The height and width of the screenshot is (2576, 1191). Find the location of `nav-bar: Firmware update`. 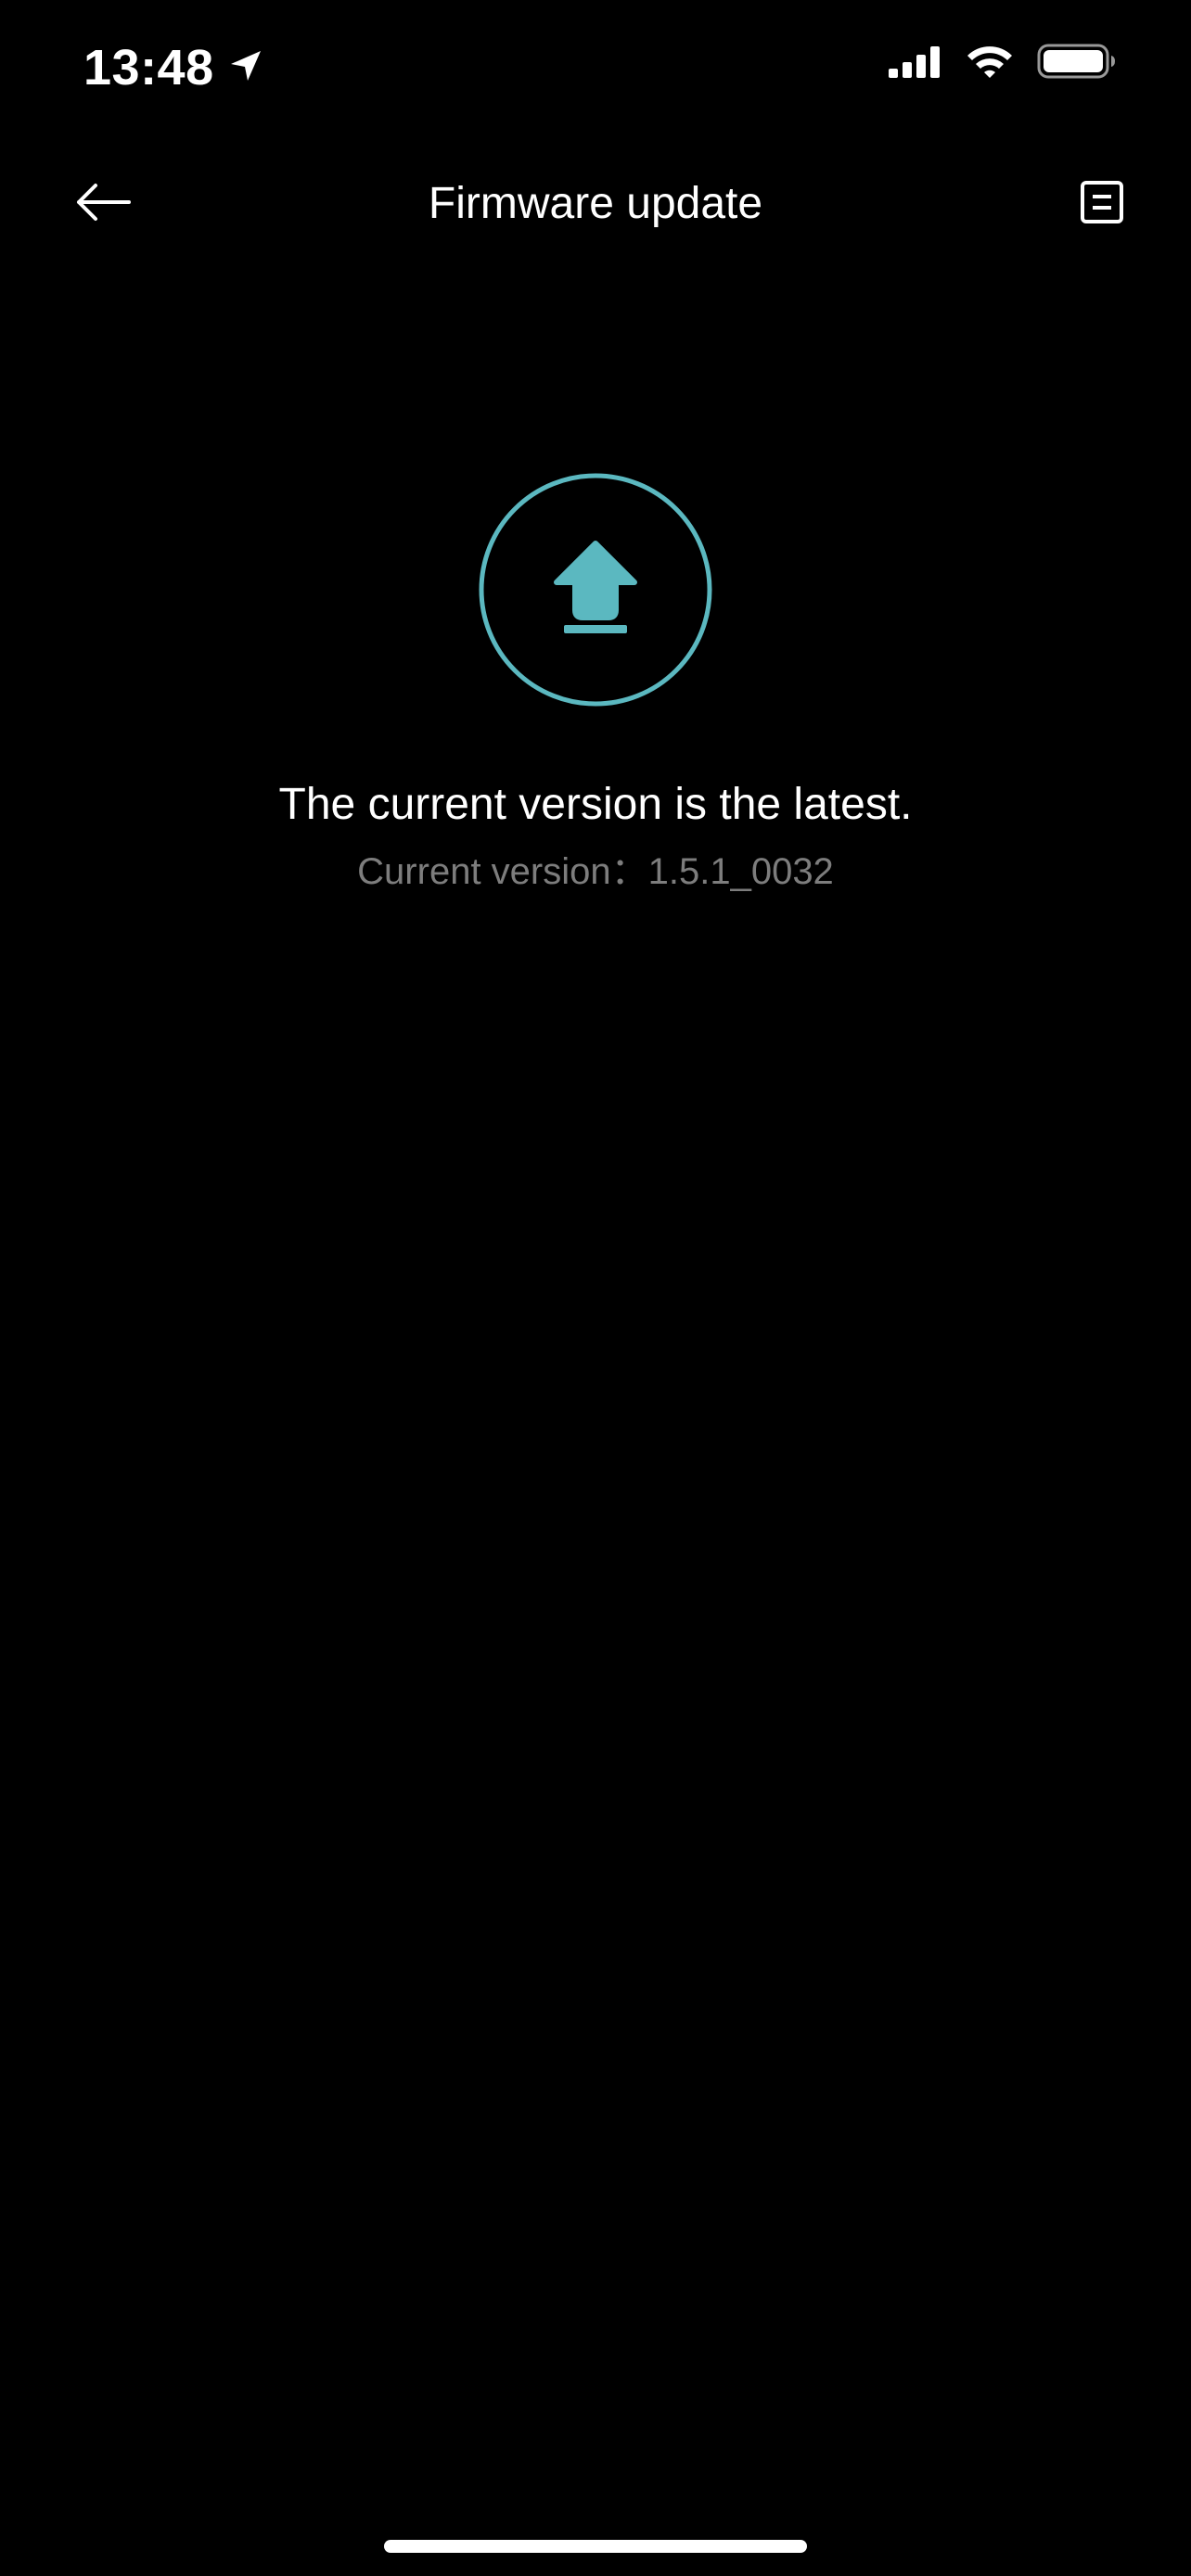

nav-bar: Firmware update is located at coordinates (595, 204).